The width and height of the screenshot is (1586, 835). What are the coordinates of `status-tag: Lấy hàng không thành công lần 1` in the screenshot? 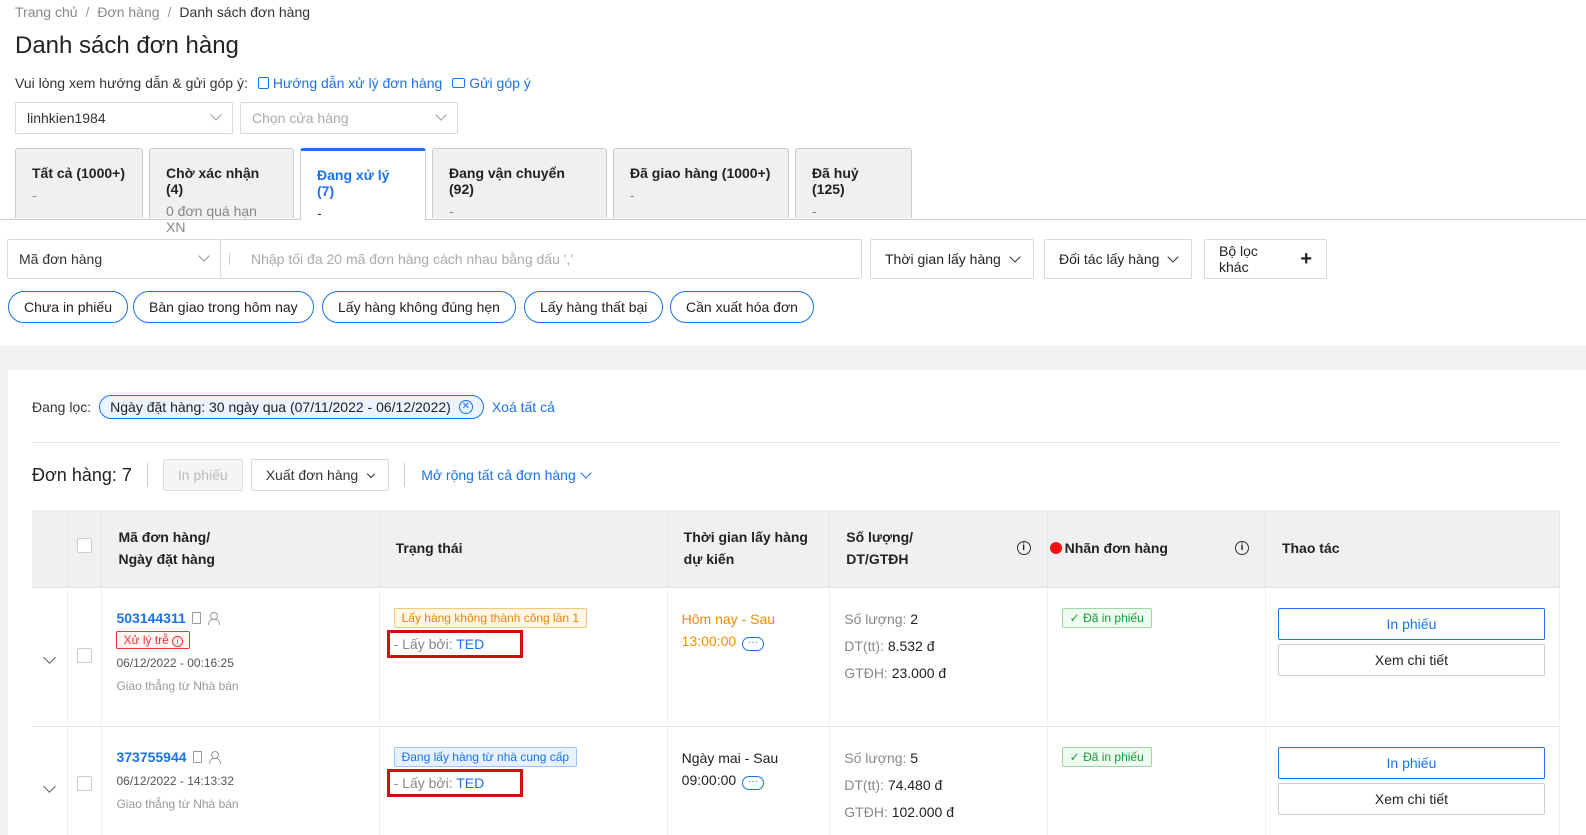 It's located at (490, 617).